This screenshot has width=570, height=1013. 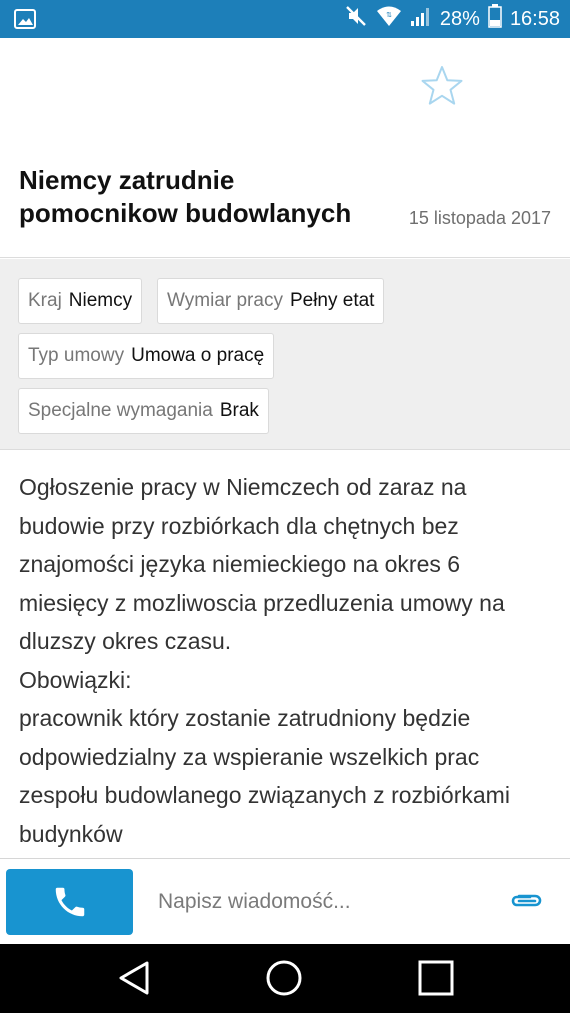 I want to click on detail-label: Wymiar pracy, so click(x=225, y=300).